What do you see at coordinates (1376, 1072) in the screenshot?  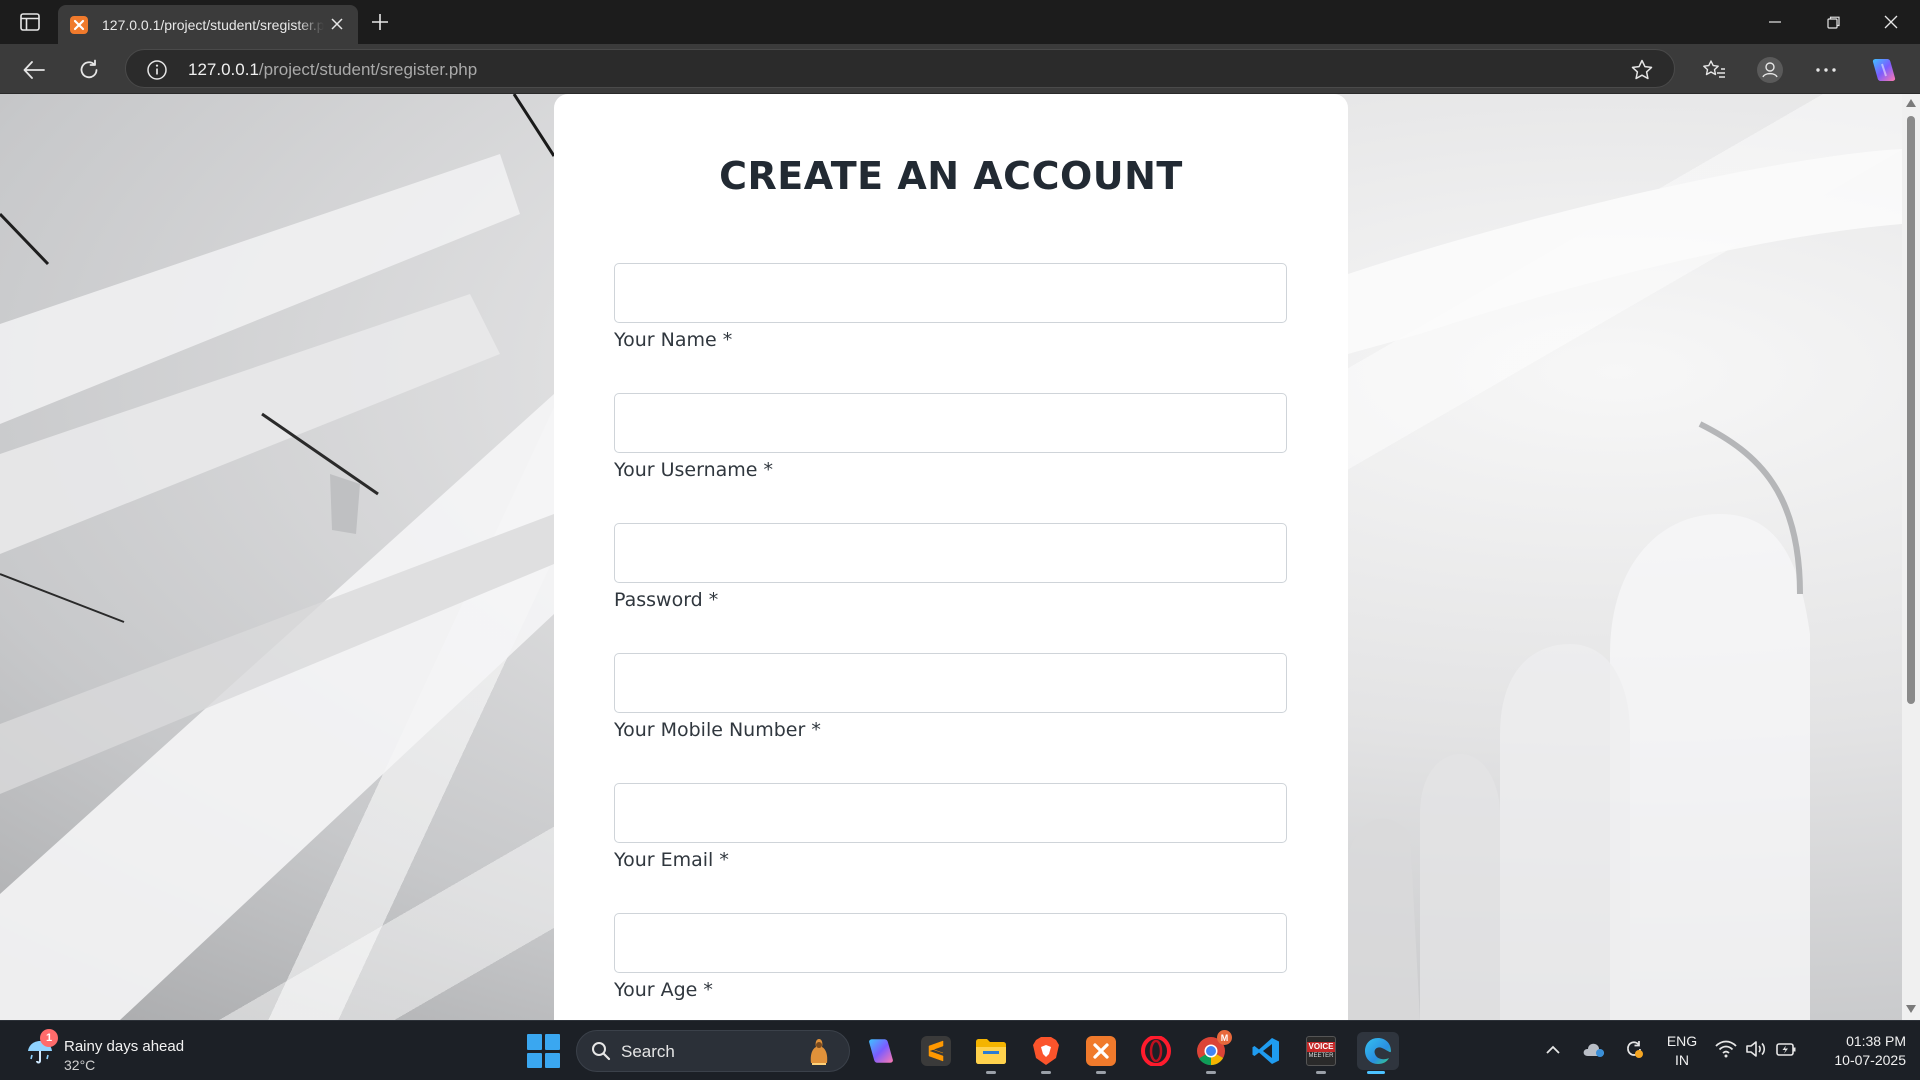 I see `active-indicator` at bounding box center [1376, 1072].